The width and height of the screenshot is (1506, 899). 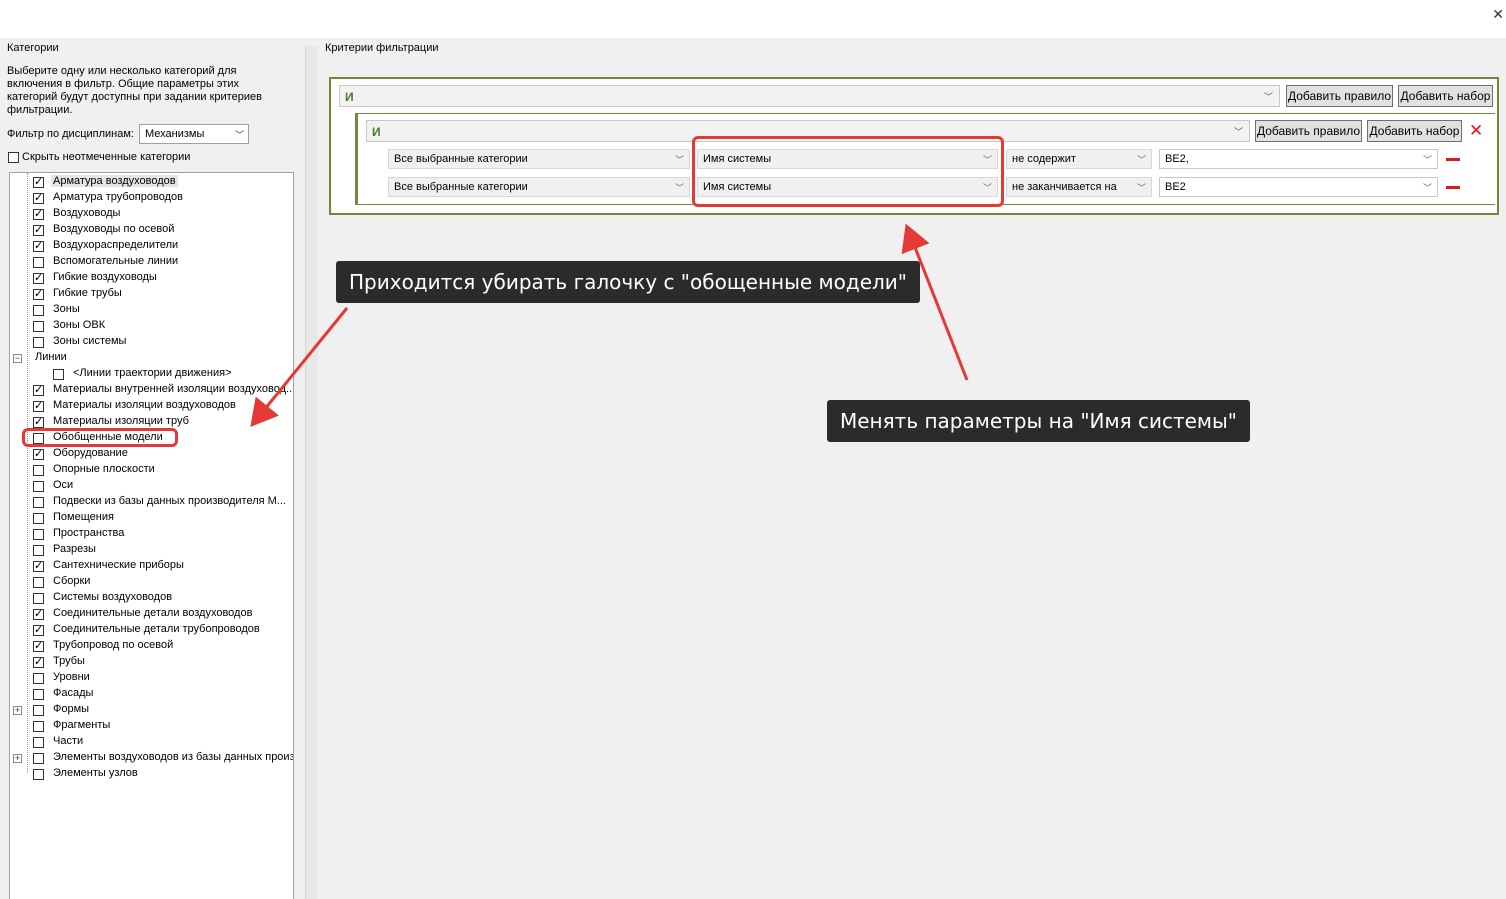 I want to click on arrow-to-parameter-fields, so click(x=935, y=302).